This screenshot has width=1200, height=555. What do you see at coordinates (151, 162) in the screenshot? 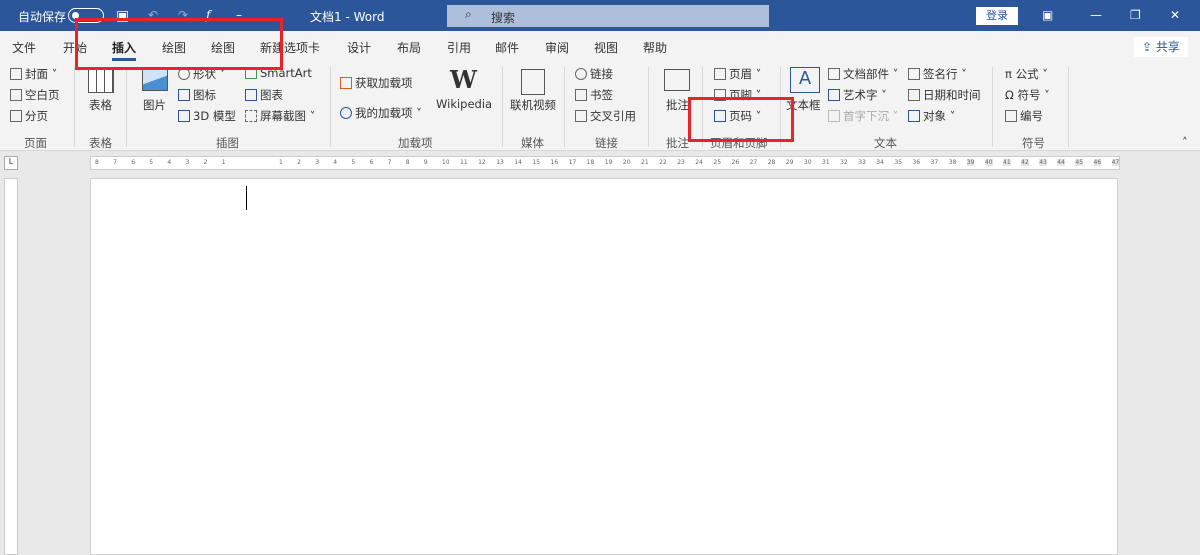
I see `ruler-tick-label: 5` at bounding box center [151, 162].